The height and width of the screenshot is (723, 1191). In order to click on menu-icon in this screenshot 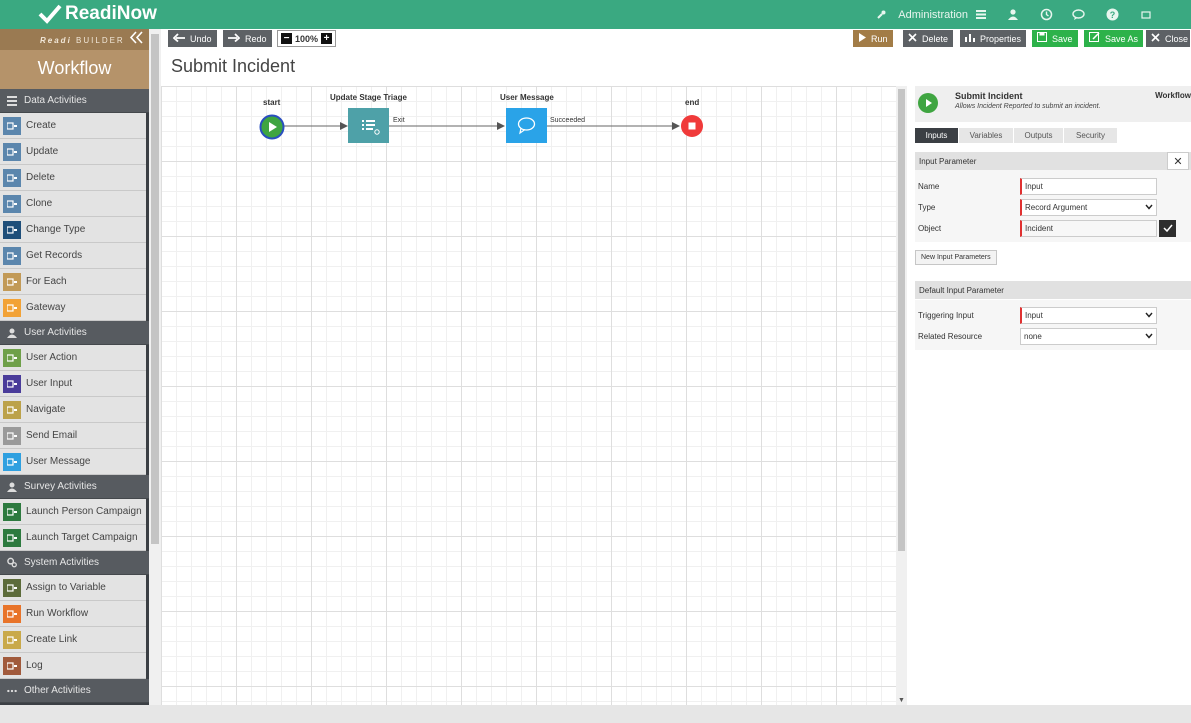, I will do `click(981, 15)`.